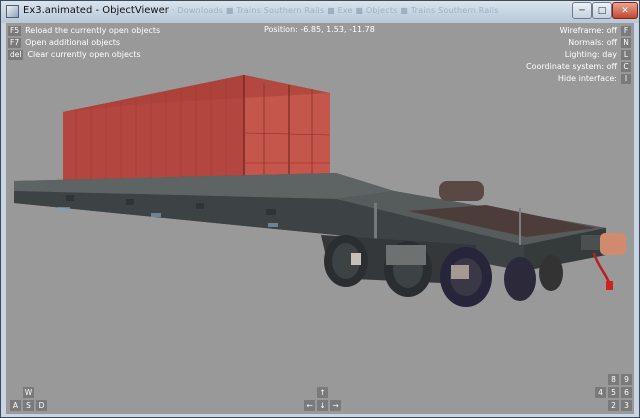 The width and height of the screenshot is (640, 418). I want to click on command-open: F7 Open additional objects, so click(64, 42).